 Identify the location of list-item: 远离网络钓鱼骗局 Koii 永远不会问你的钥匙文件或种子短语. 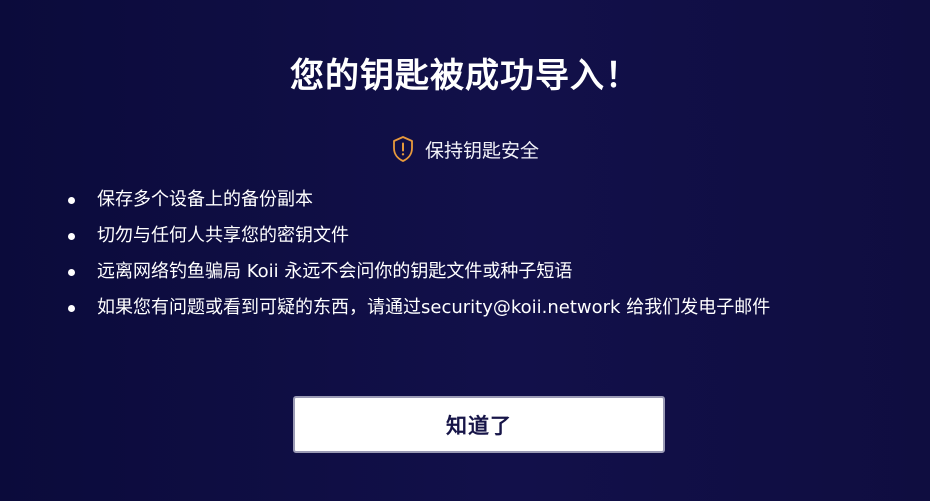
(489, 274).